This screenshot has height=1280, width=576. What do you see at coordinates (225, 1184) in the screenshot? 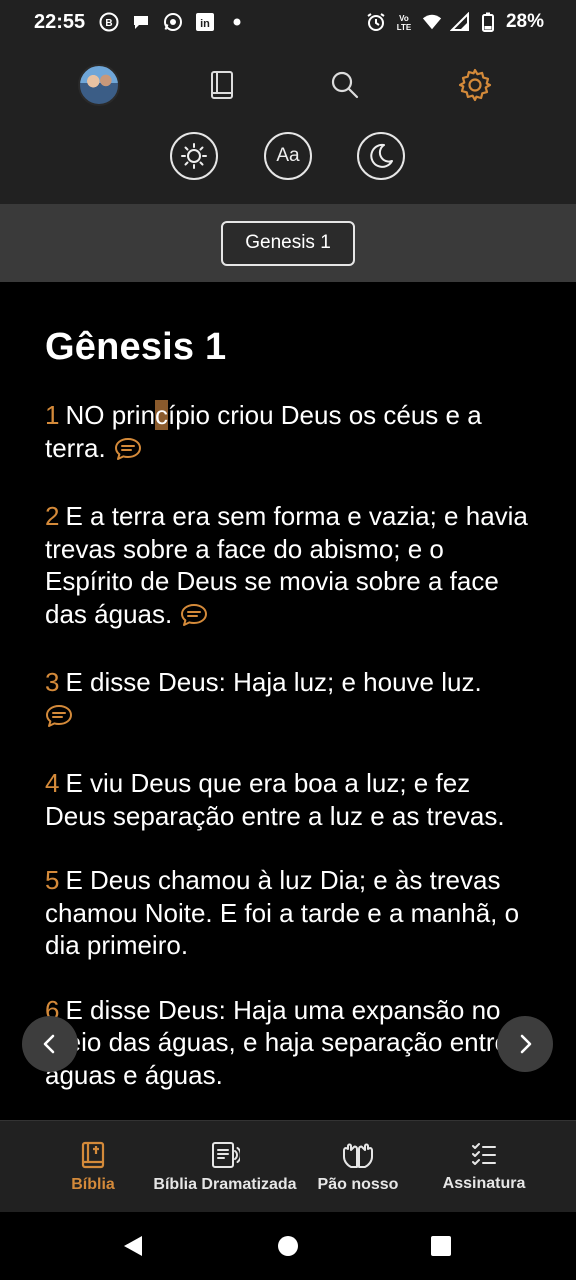
I see `tab-label: Bíblia Dramatizada` at bounding box center [225, 1184].